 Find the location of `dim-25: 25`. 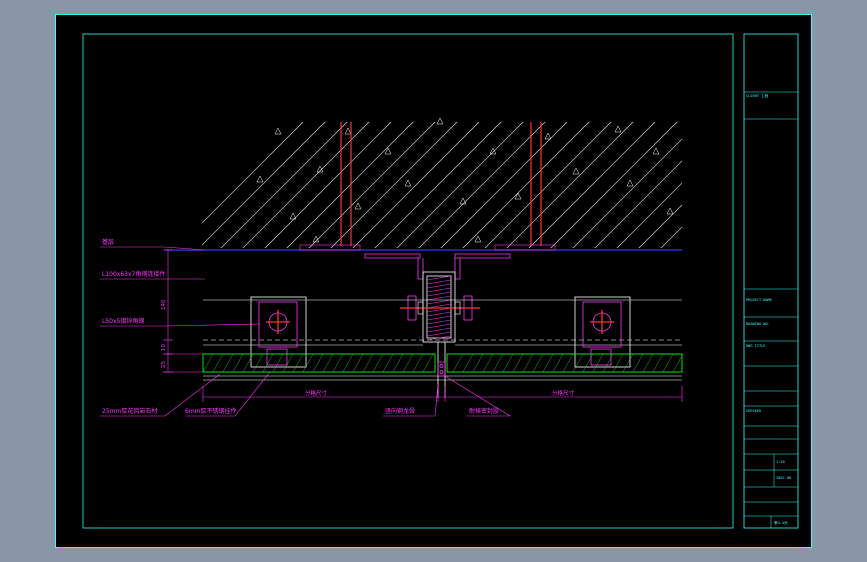

dim-25: 25 is located at coordinates (164, 364).